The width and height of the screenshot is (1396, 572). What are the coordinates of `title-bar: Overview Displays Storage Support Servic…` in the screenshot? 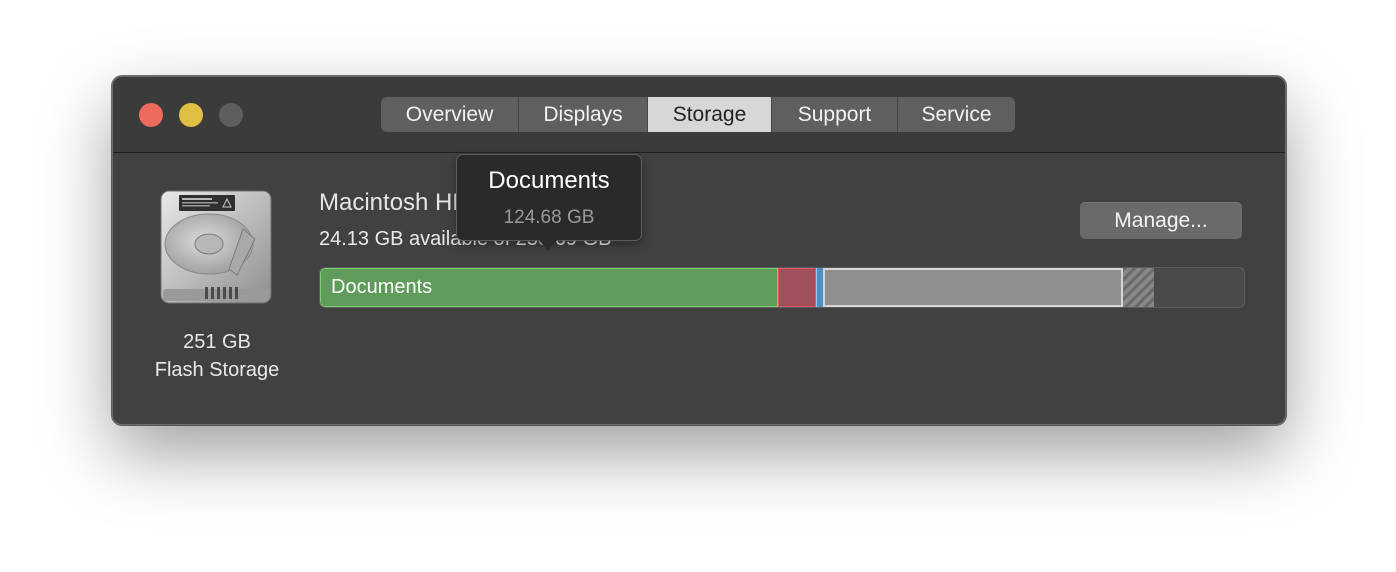 It's located at (699, 115).